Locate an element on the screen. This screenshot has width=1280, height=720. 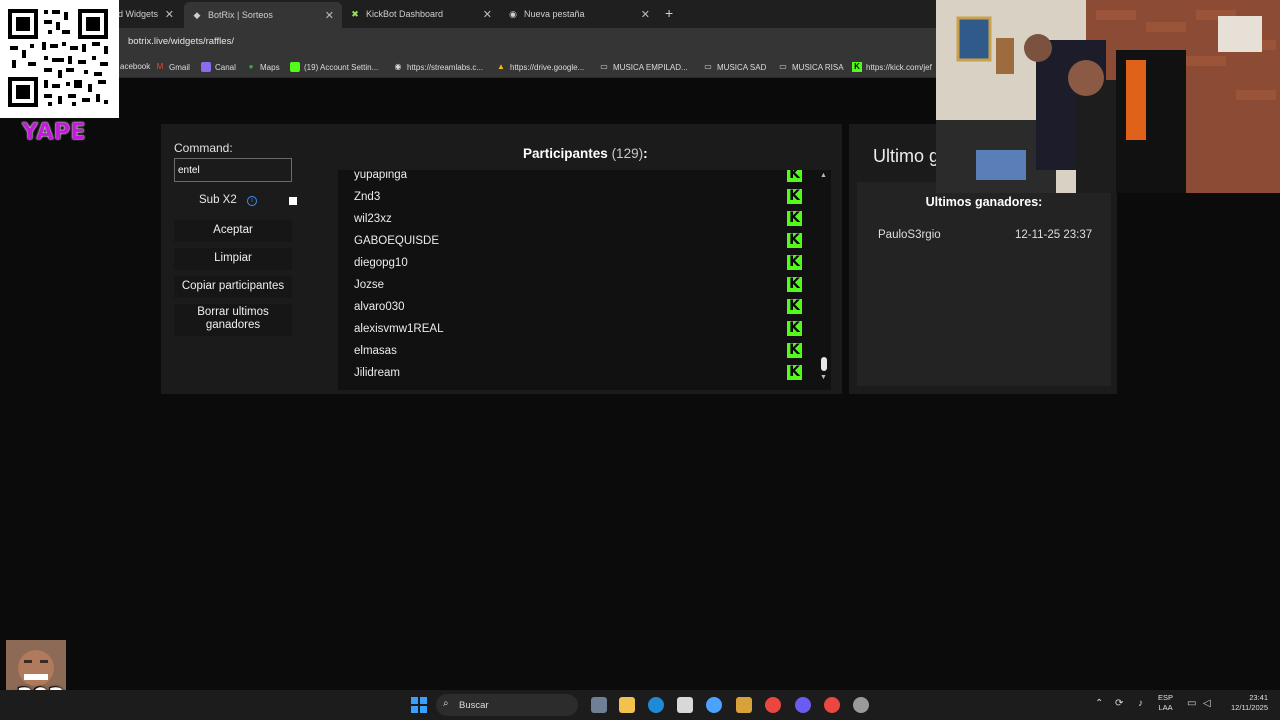
chrome-icon is located at coordinates (773, 705).